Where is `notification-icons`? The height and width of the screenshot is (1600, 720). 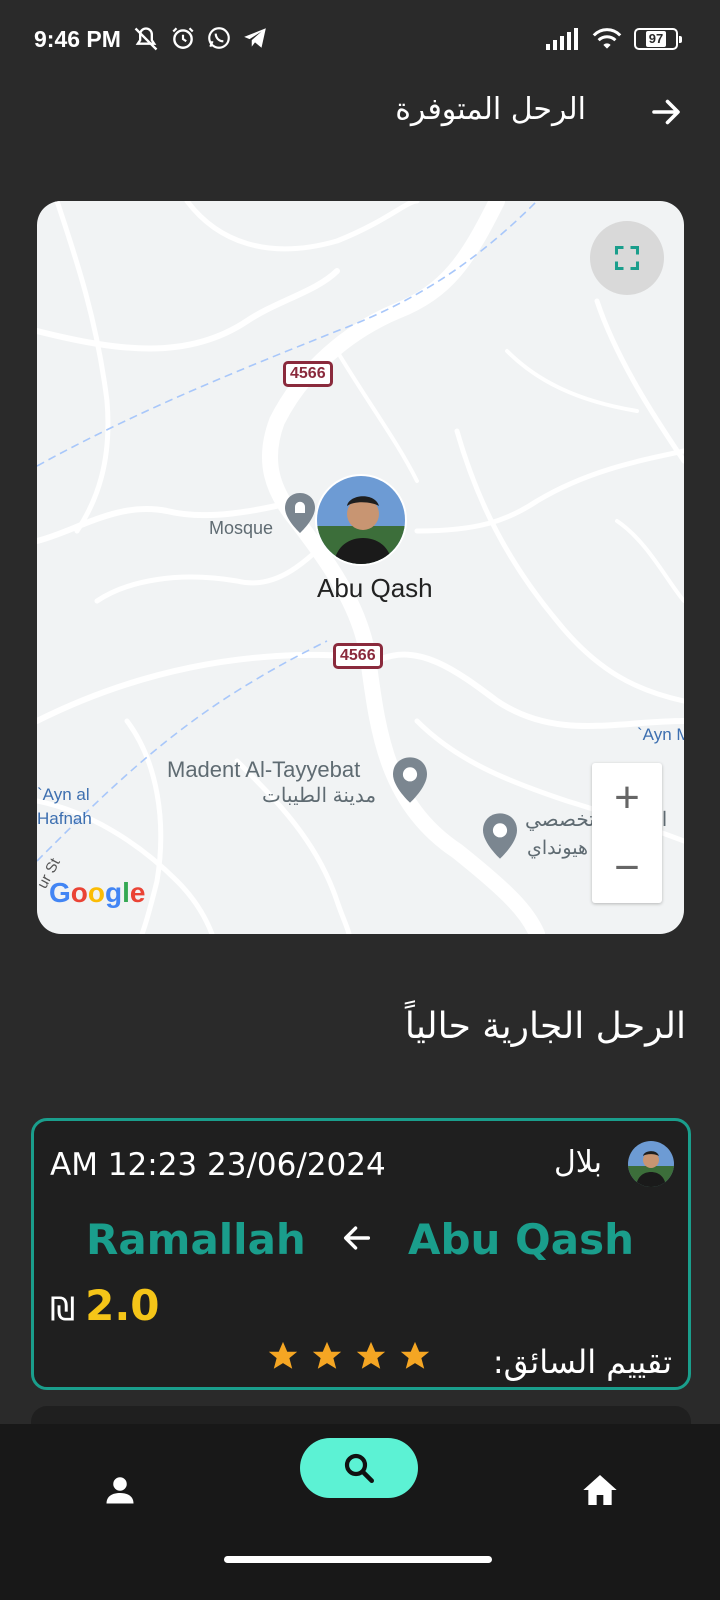 notification-icons is located at coordinates (200, 39).